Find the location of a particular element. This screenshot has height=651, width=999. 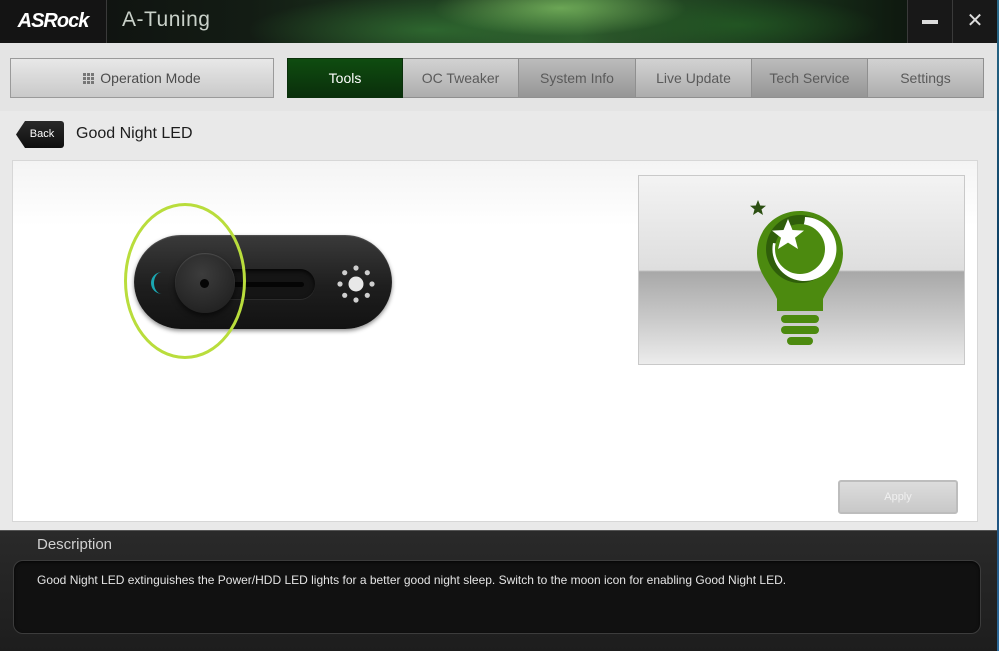

title-bar: ASRock A-Tuning ✕ is located at coordinates (498, 22).